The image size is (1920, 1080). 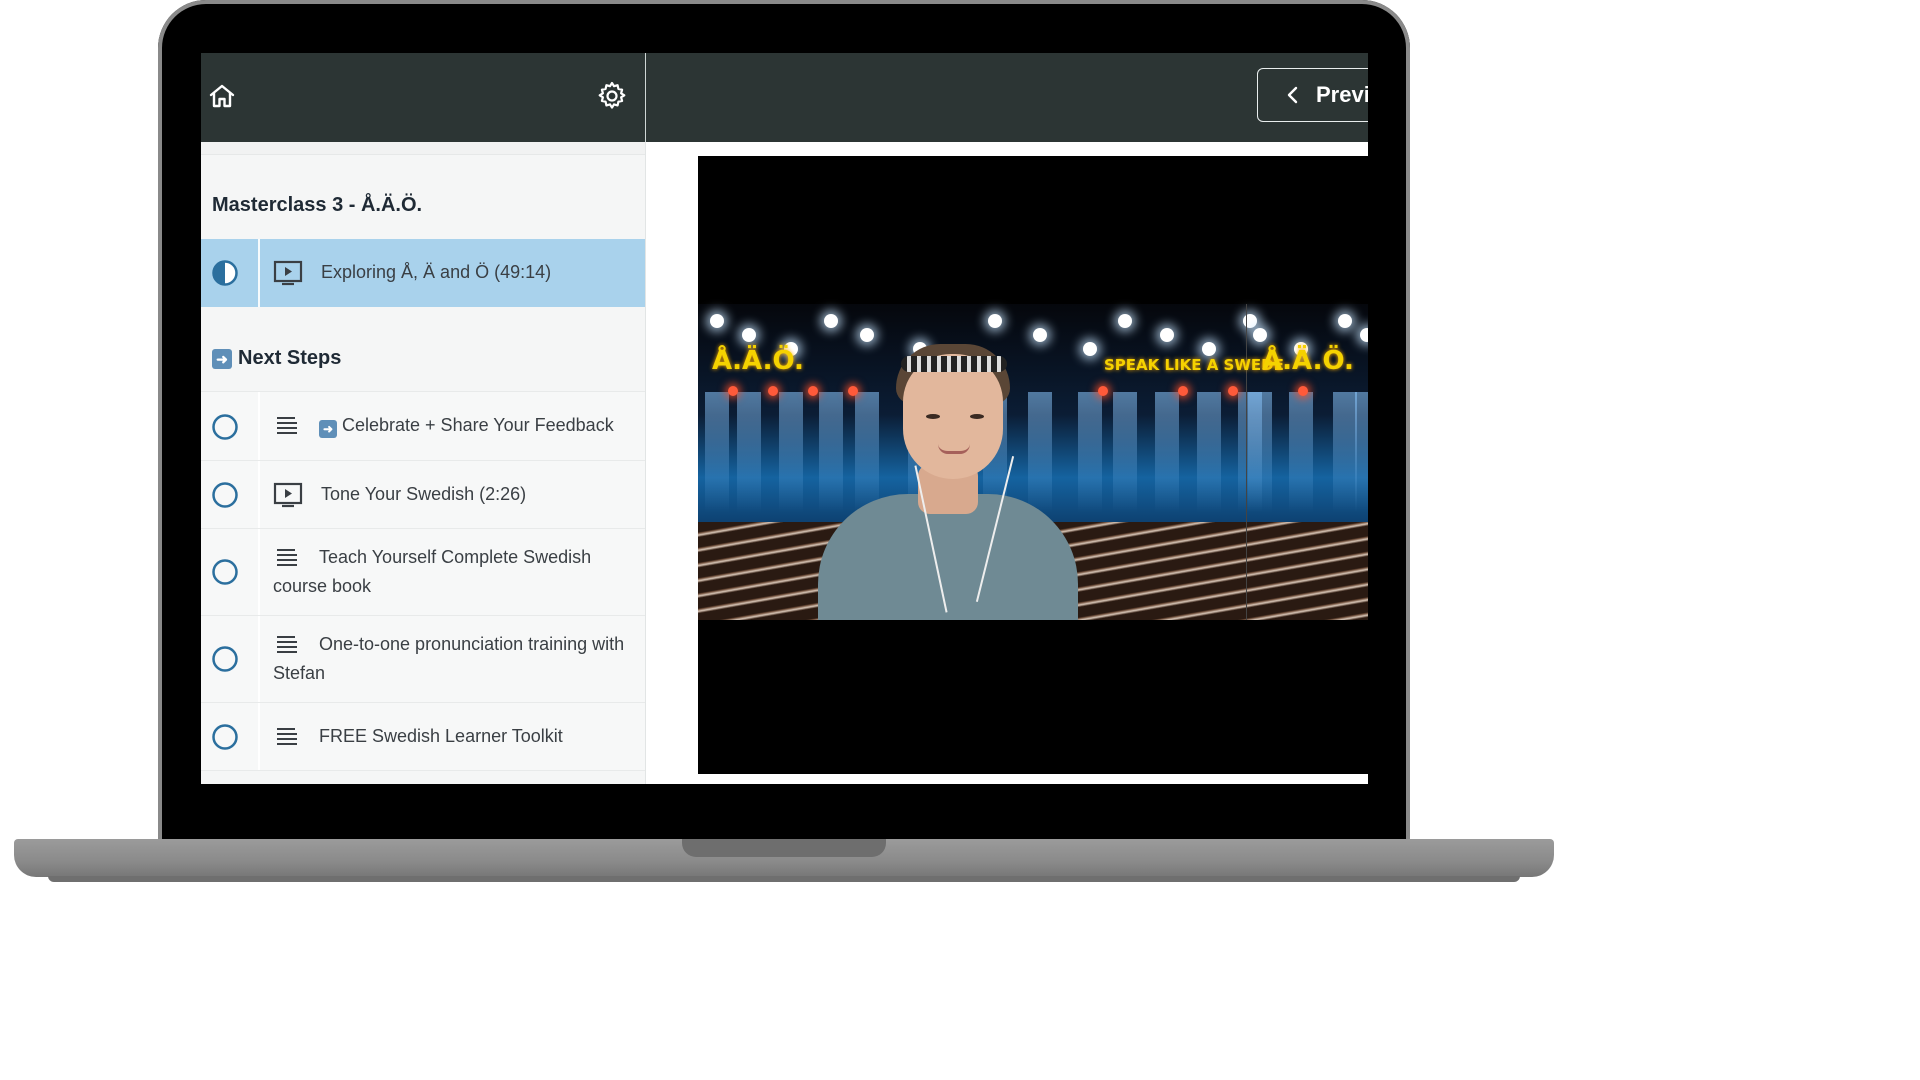 What do you see at coordinates (423, 148) in the screenshot?
I see `sidebar-top-strip` at bounding box center [423, 148].